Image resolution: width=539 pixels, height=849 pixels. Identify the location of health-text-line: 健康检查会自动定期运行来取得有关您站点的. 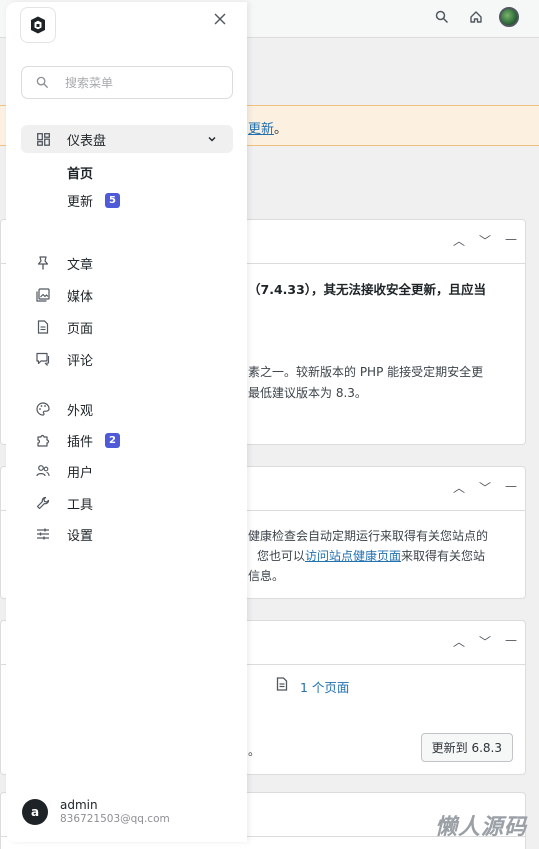
(368, 536).